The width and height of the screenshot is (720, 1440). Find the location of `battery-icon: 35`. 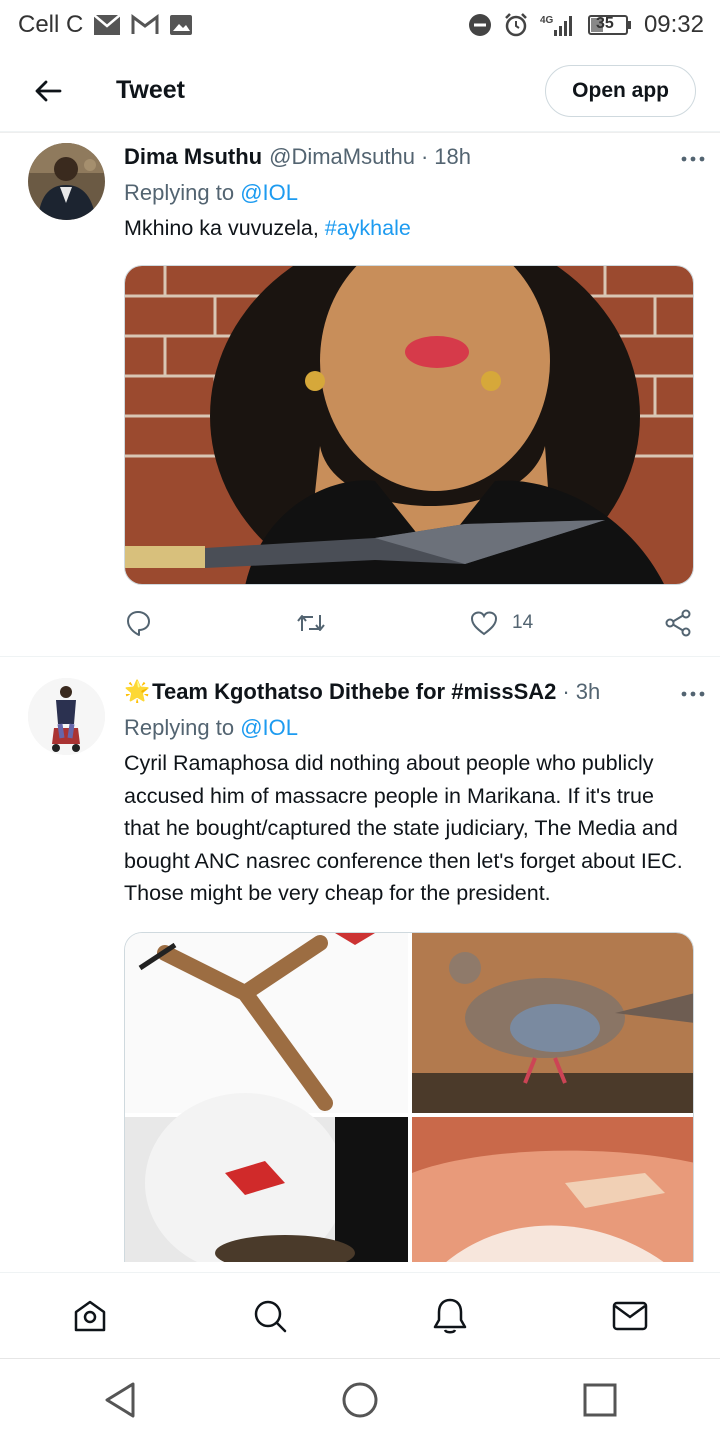

battery-icon: 35 is located at coordinates (609, 25).